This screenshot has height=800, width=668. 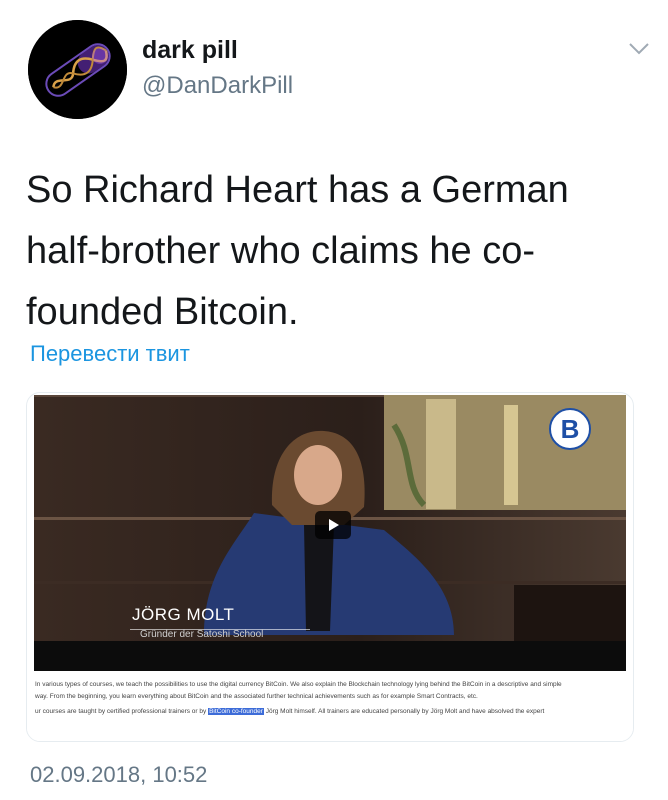 I want to click on user-handle: @DanDarkPill, so click(x=217, y=86).